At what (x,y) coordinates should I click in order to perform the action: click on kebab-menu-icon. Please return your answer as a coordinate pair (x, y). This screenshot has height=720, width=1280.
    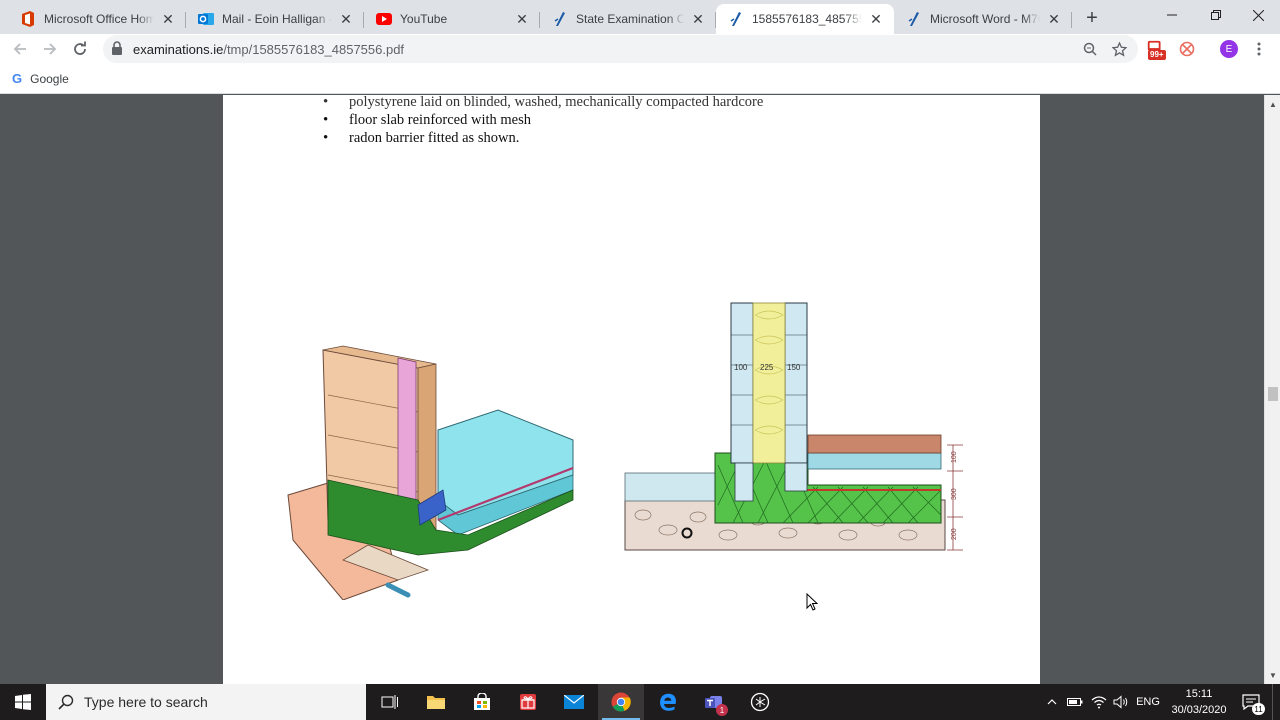
    Looking at the image, I should click on (1259, 49).